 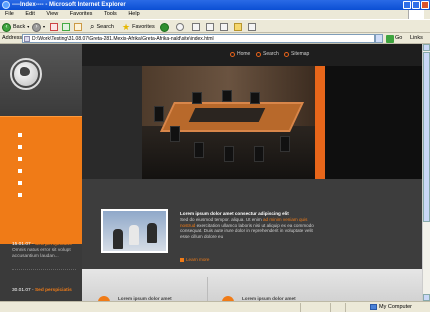 I want to click on address-label: Address, so click(x=12, y=38).